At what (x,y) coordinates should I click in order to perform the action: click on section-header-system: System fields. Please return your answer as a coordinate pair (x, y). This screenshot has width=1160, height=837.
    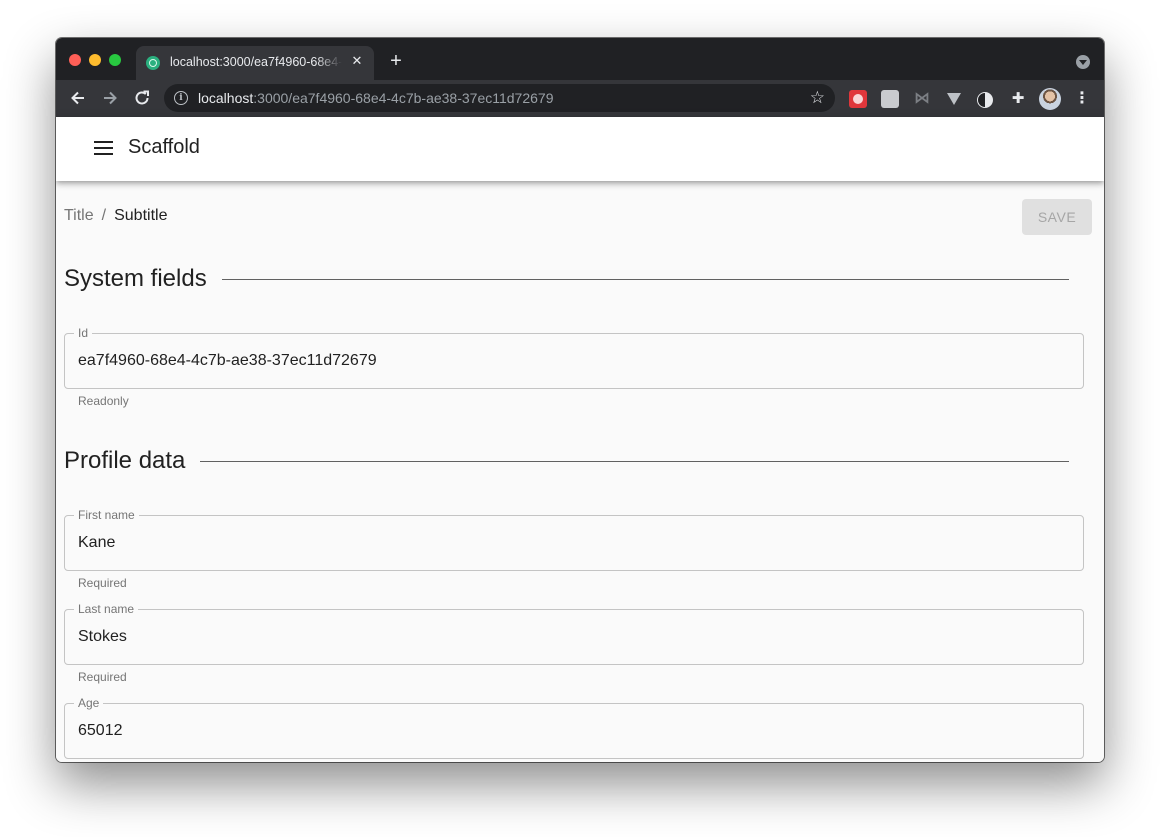
    Looking at the image, I should click on (566, 279).